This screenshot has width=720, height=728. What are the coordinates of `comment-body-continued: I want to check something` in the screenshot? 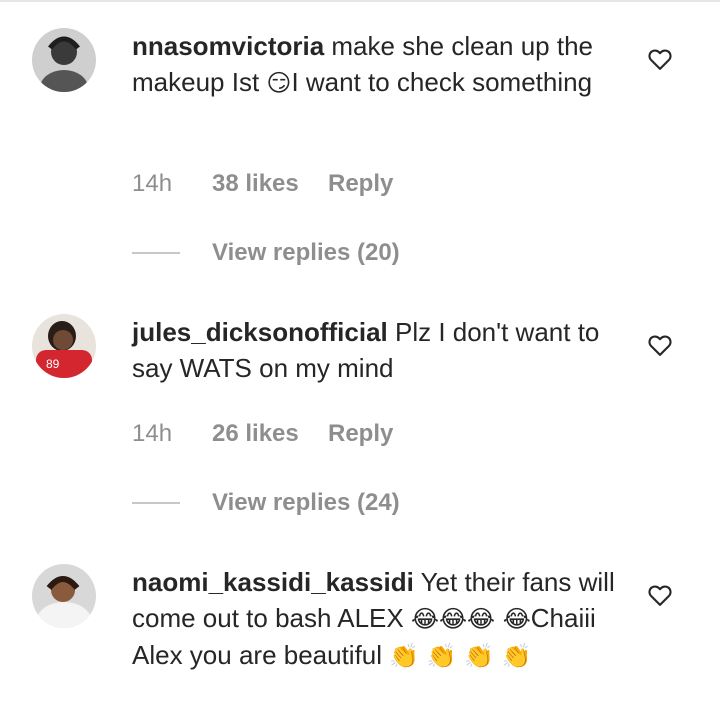 It's located at (442, 82).